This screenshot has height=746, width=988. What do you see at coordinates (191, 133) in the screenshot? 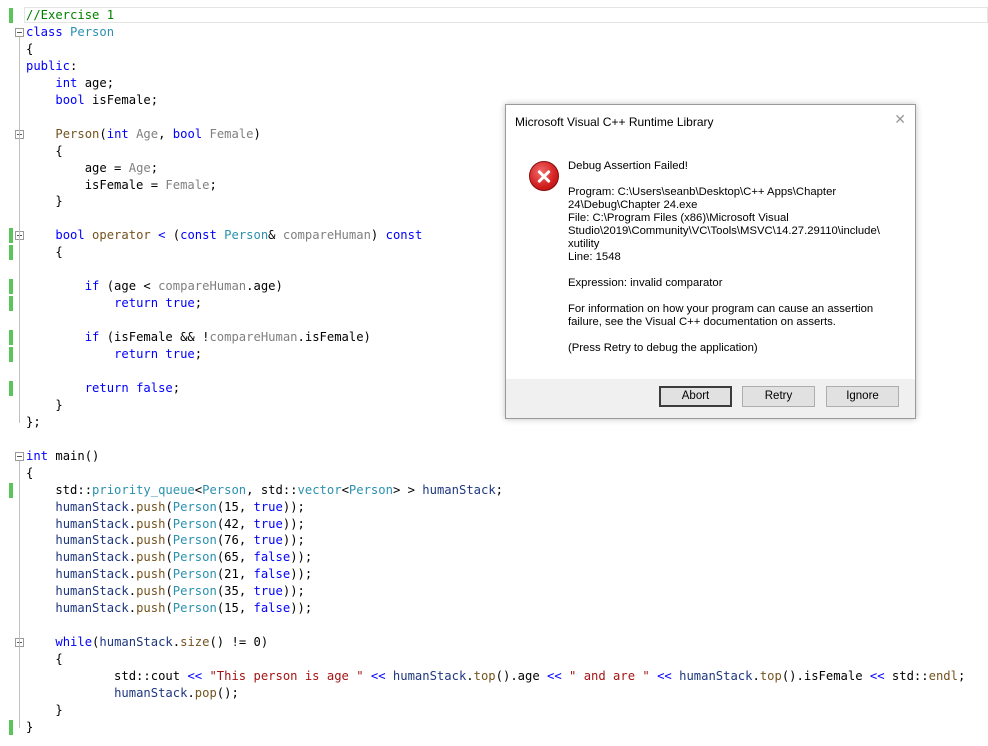
I see `code-token: bool` at bounding box center [191, 133].